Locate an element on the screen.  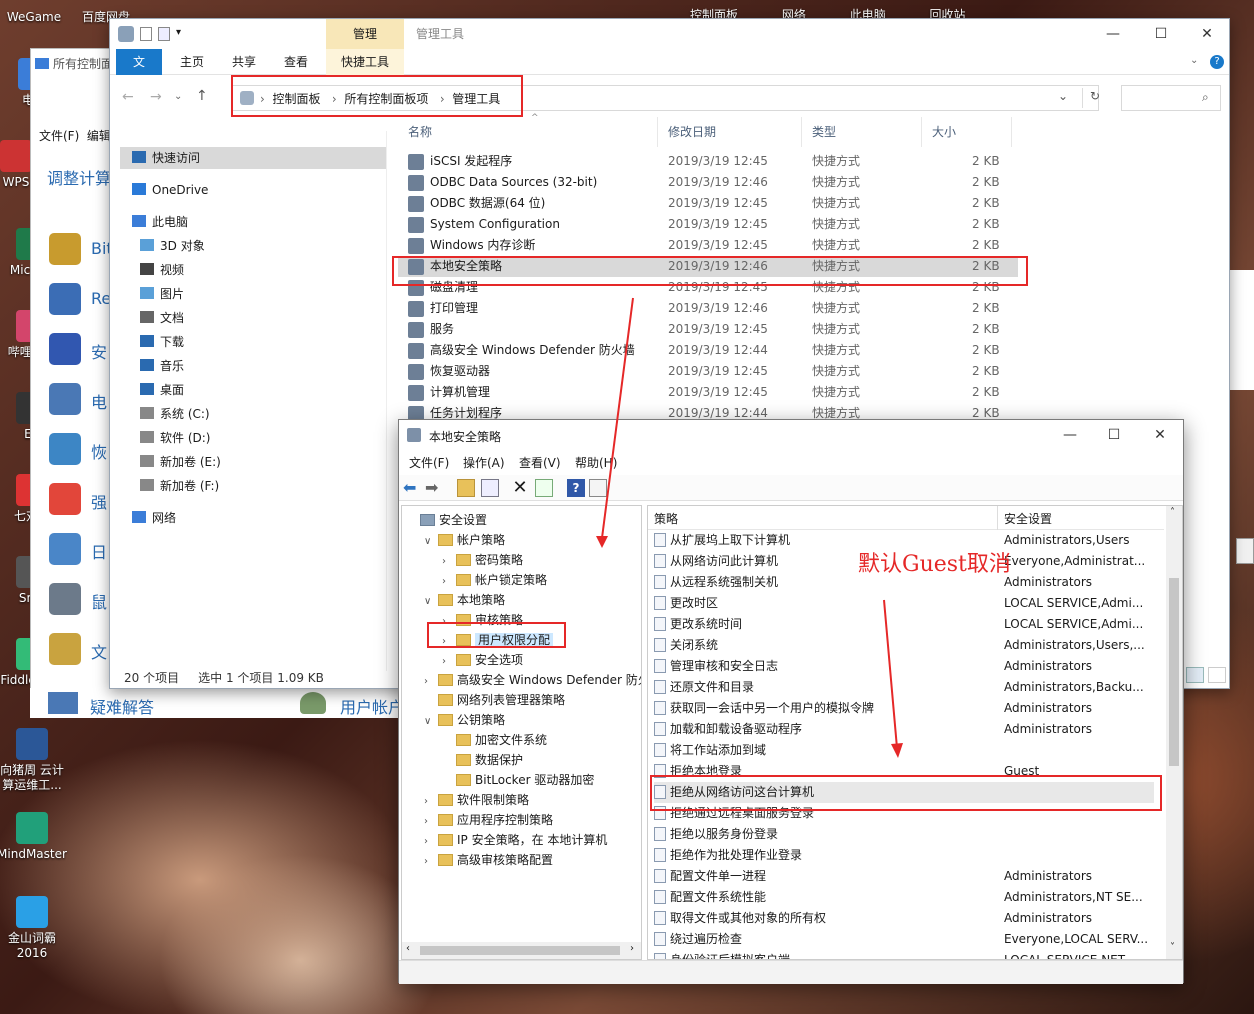
annotation-arrows is located at coordinates (749, 527).